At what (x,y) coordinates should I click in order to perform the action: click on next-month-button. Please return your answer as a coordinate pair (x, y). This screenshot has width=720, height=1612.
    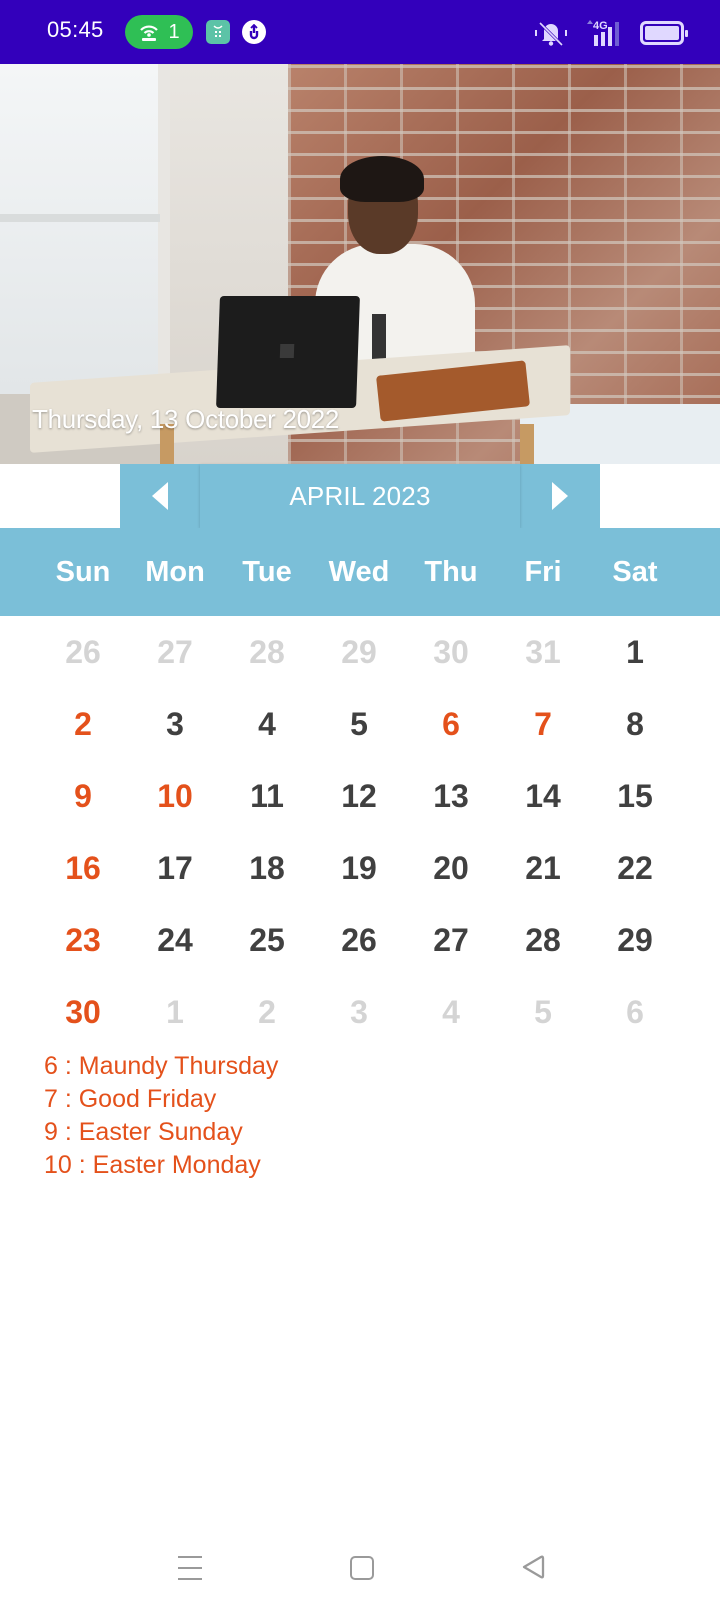
    Looking at the image, I should click on (560, 496).